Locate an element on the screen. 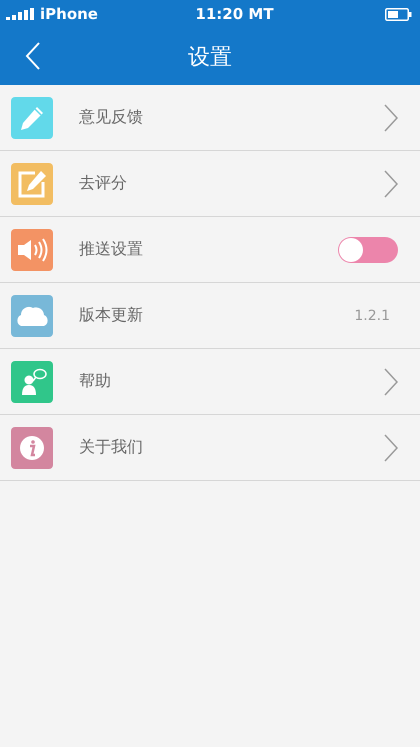  carrier-name: iPhone is located at coordinates (69, 14).